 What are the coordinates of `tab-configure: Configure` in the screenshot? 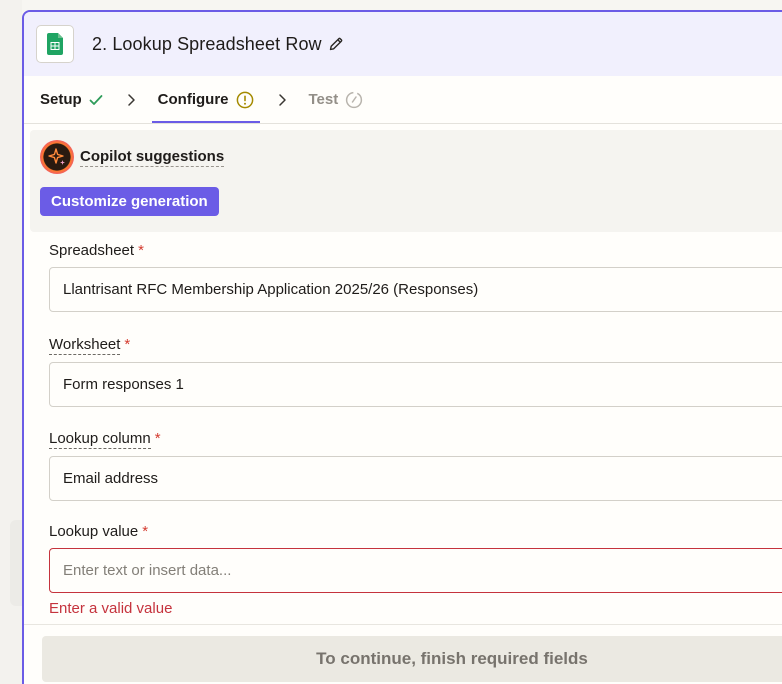 It's located at (205, 99).